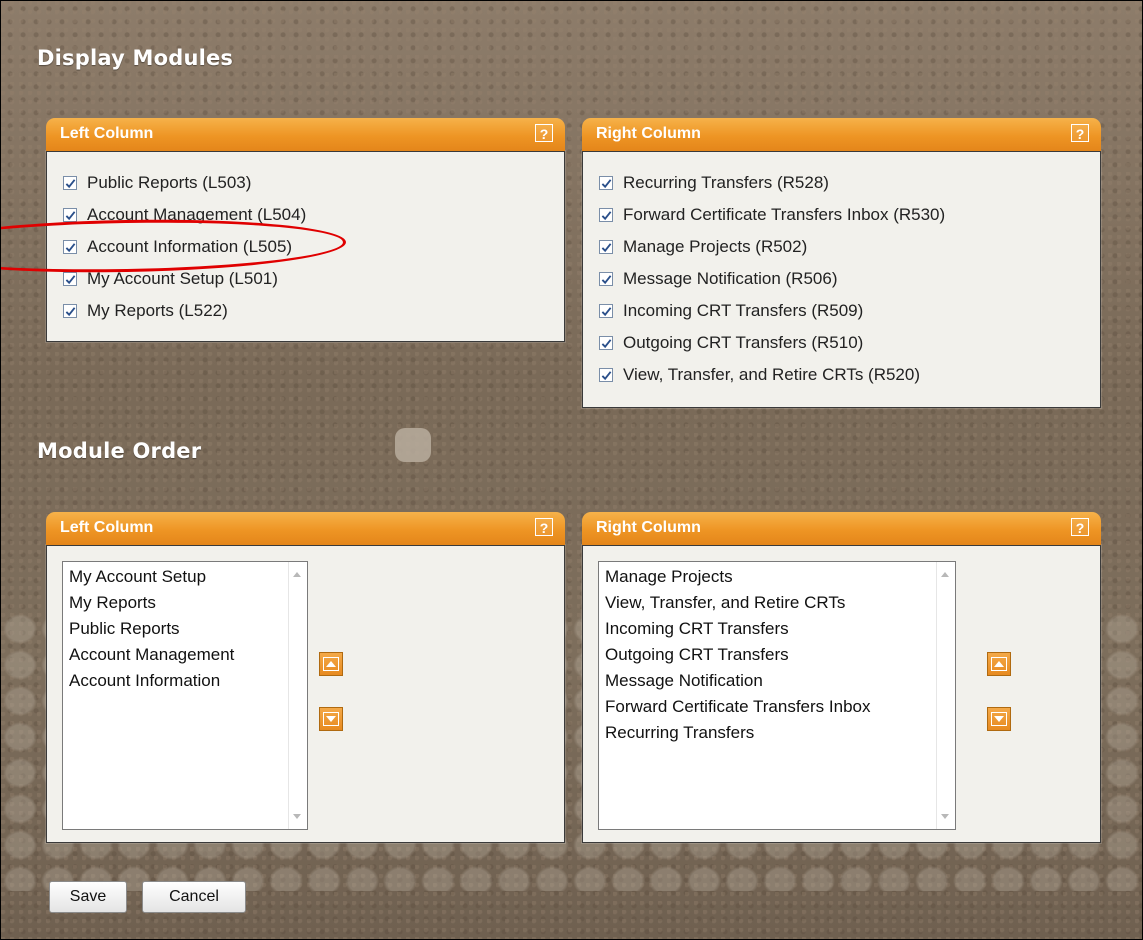  What do you see at coordinates (135, 58) in the screenshot?
I see `display-modules-title: Display Modules` at bounding box center [135, 58].